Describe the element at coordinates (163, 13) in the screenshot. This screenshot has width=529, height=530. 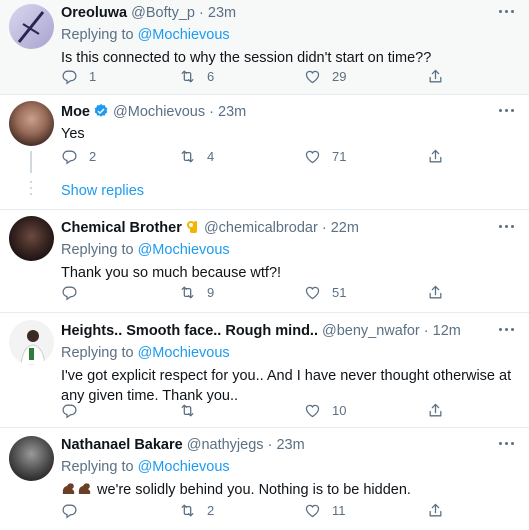
I see `author-handle: @Bofty_p` at that location.